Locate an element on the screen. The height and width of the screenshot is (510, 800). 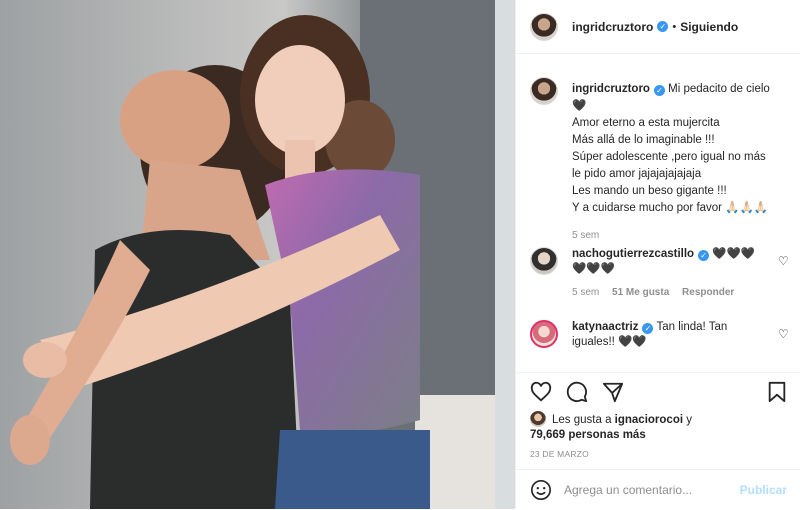
commenter-username: katynaactriz is located at coordinates (605, 327).